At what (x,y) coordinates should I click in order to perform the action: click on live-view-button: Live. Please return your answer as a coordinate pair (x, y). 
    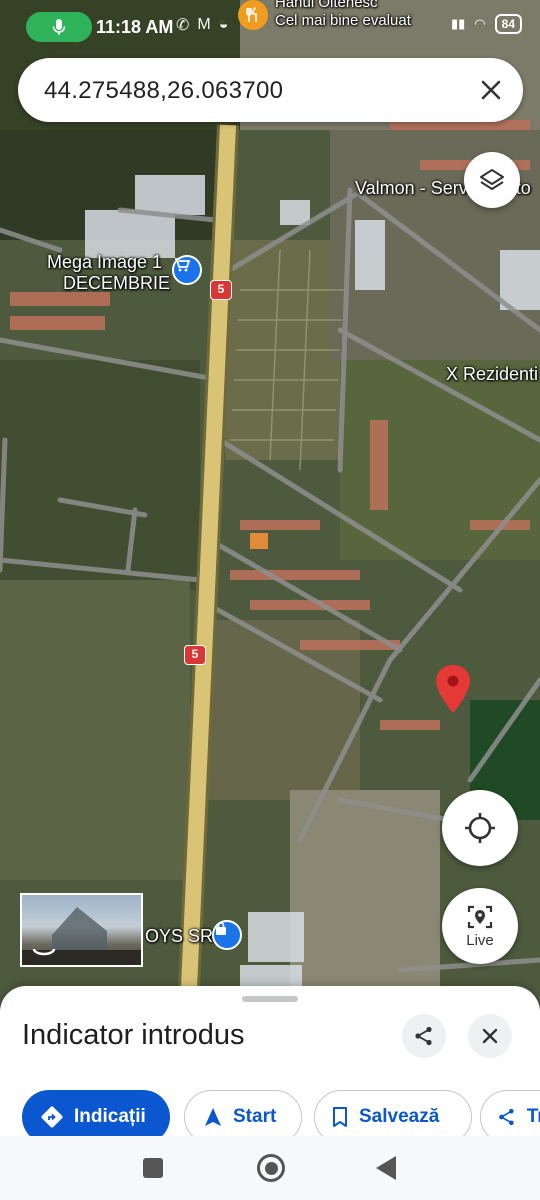
    Looking at the image, I should click on (480, 926).